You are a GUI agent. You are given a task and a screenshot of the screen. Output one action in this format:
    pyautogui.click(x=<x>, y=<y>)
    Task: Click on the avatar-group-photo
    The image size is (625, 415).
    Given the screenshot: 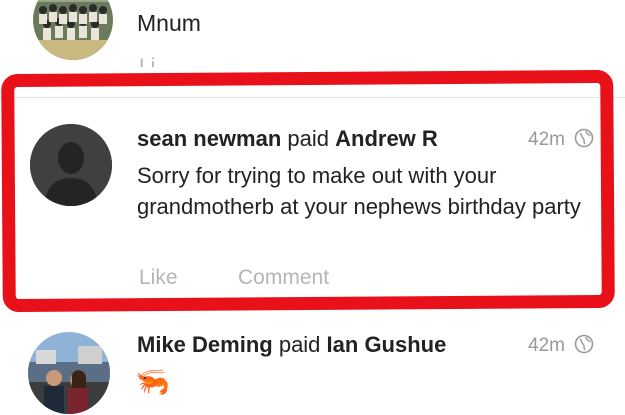 What is the action you would take?
    pyautogui.click(x=73, y=30)
    